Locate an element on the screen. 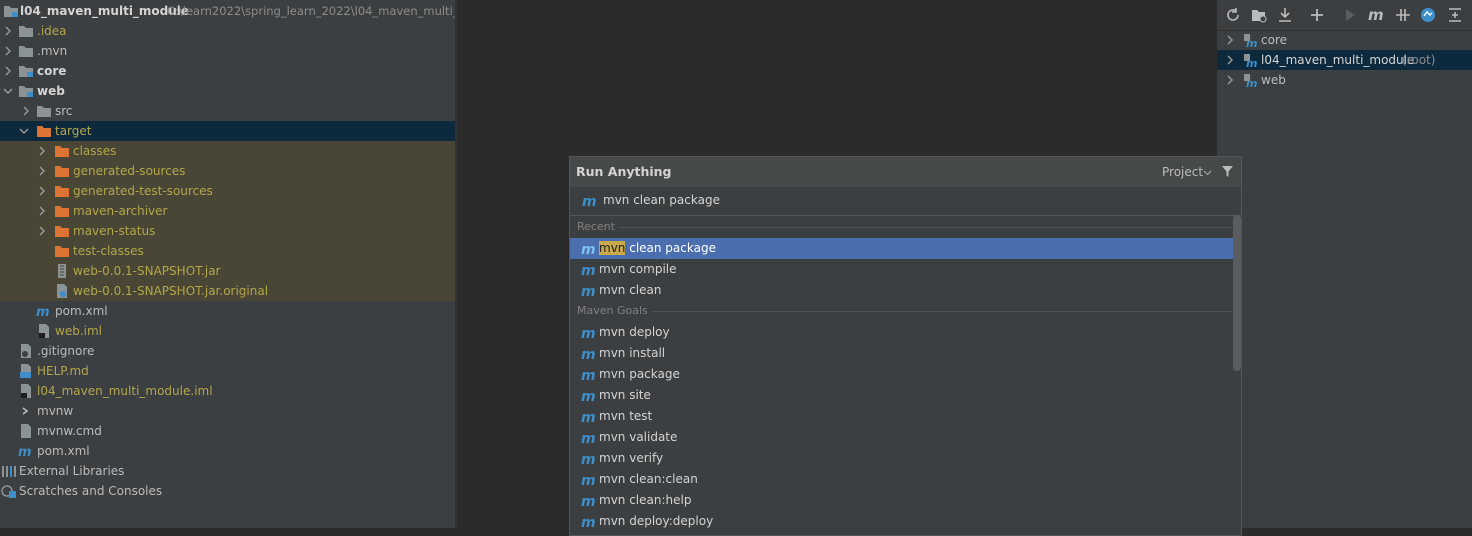 Image resolution: width=1472 pixels, height=536 pixels. maven-toolbar: m is located at coordinates (1344, 15).